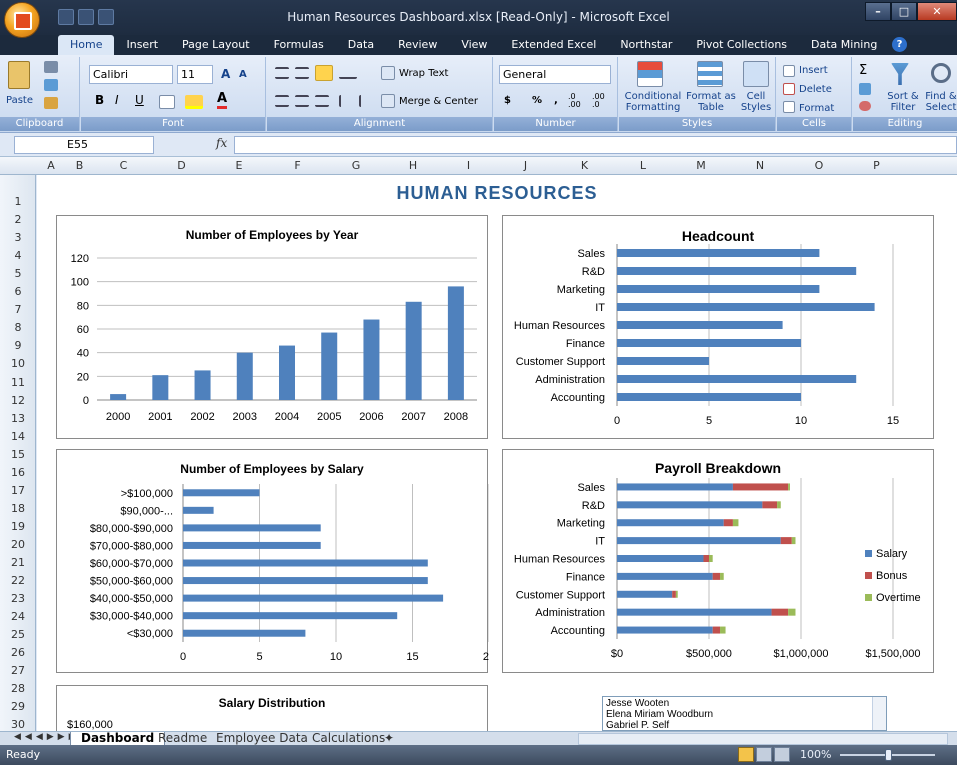 The width and height of the screenshot is (957, 765). I want to click on align-bottom-icon, so click(324, 73).